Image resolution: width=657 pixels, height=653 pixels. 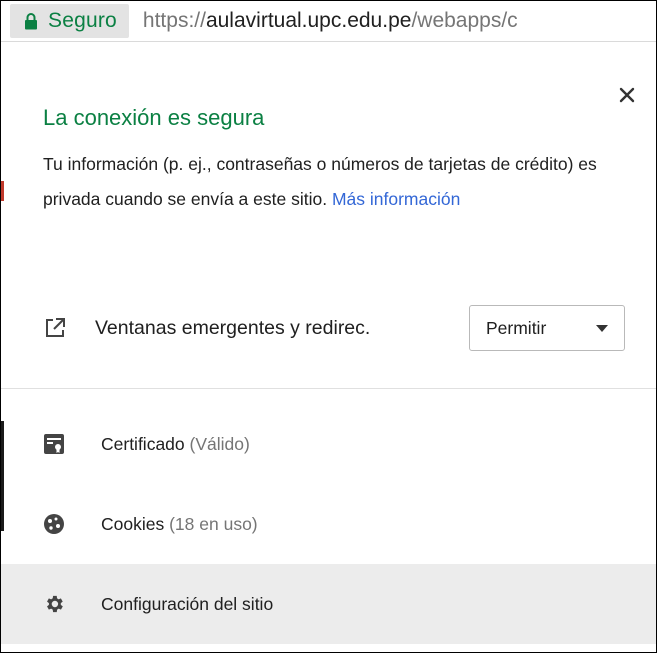 I want to click on close-icon, so click(x=627, y=95).